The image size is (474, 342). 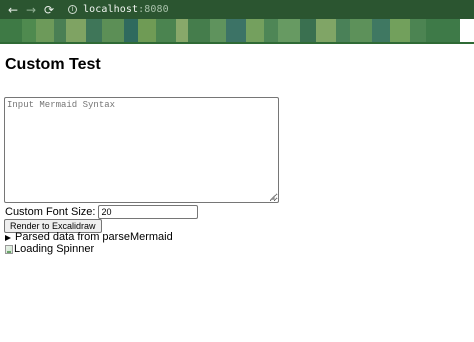 I want to click on url-port: :8080, so click(x=153, y=9).